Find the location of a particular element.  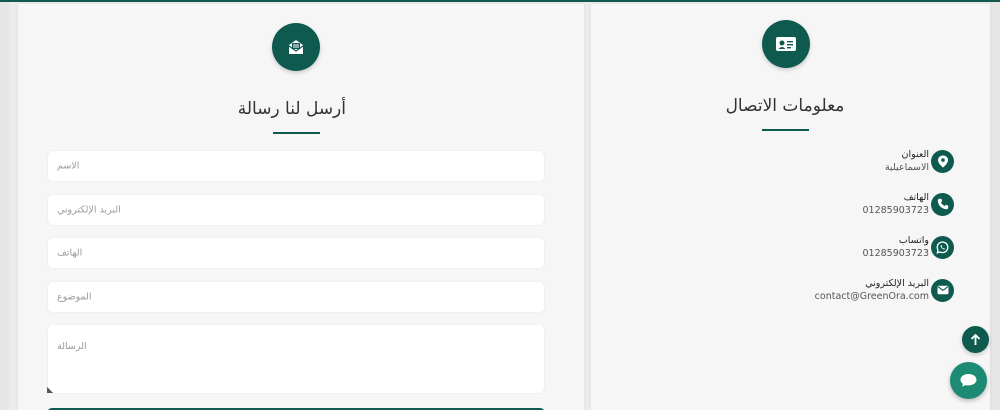

page-margin-right is located at coordinates (995, 206).